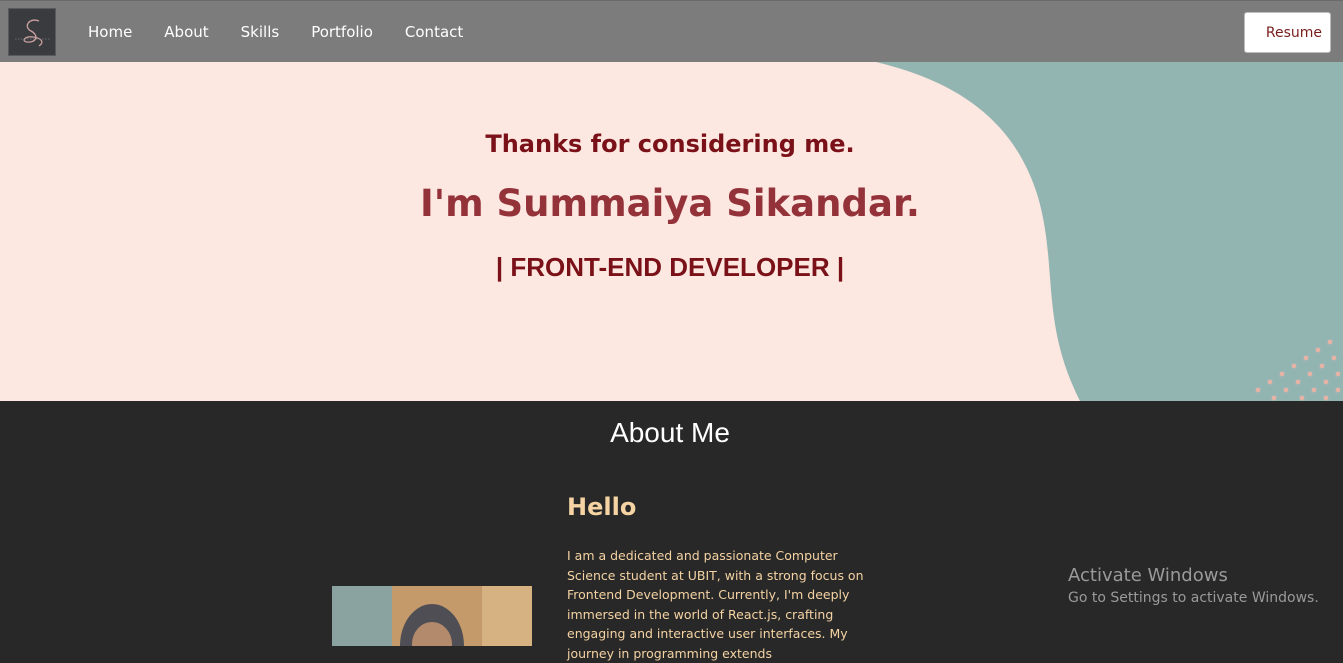 This screenshot has width=1343, height=663. What do you see at coordinates (186, 32) in the screenshot?
I see `nav-link-about: About` at bounding box center [186, 32].